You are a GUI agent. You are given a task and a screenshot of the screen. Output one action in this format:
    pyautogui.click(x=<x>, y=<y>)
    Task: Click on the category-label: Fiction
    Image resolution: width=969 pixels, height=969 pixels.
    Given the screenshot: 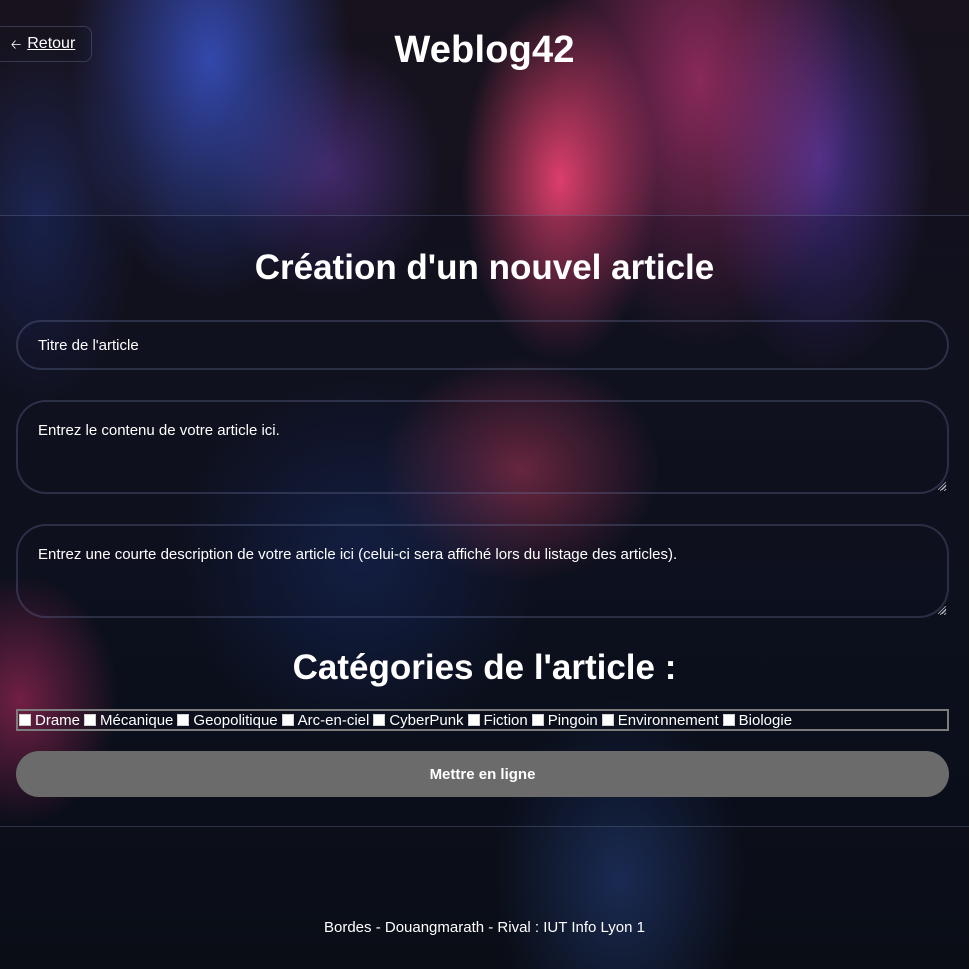 What is the action you would take?
    pyautogui.click(x=505, y=720)
    